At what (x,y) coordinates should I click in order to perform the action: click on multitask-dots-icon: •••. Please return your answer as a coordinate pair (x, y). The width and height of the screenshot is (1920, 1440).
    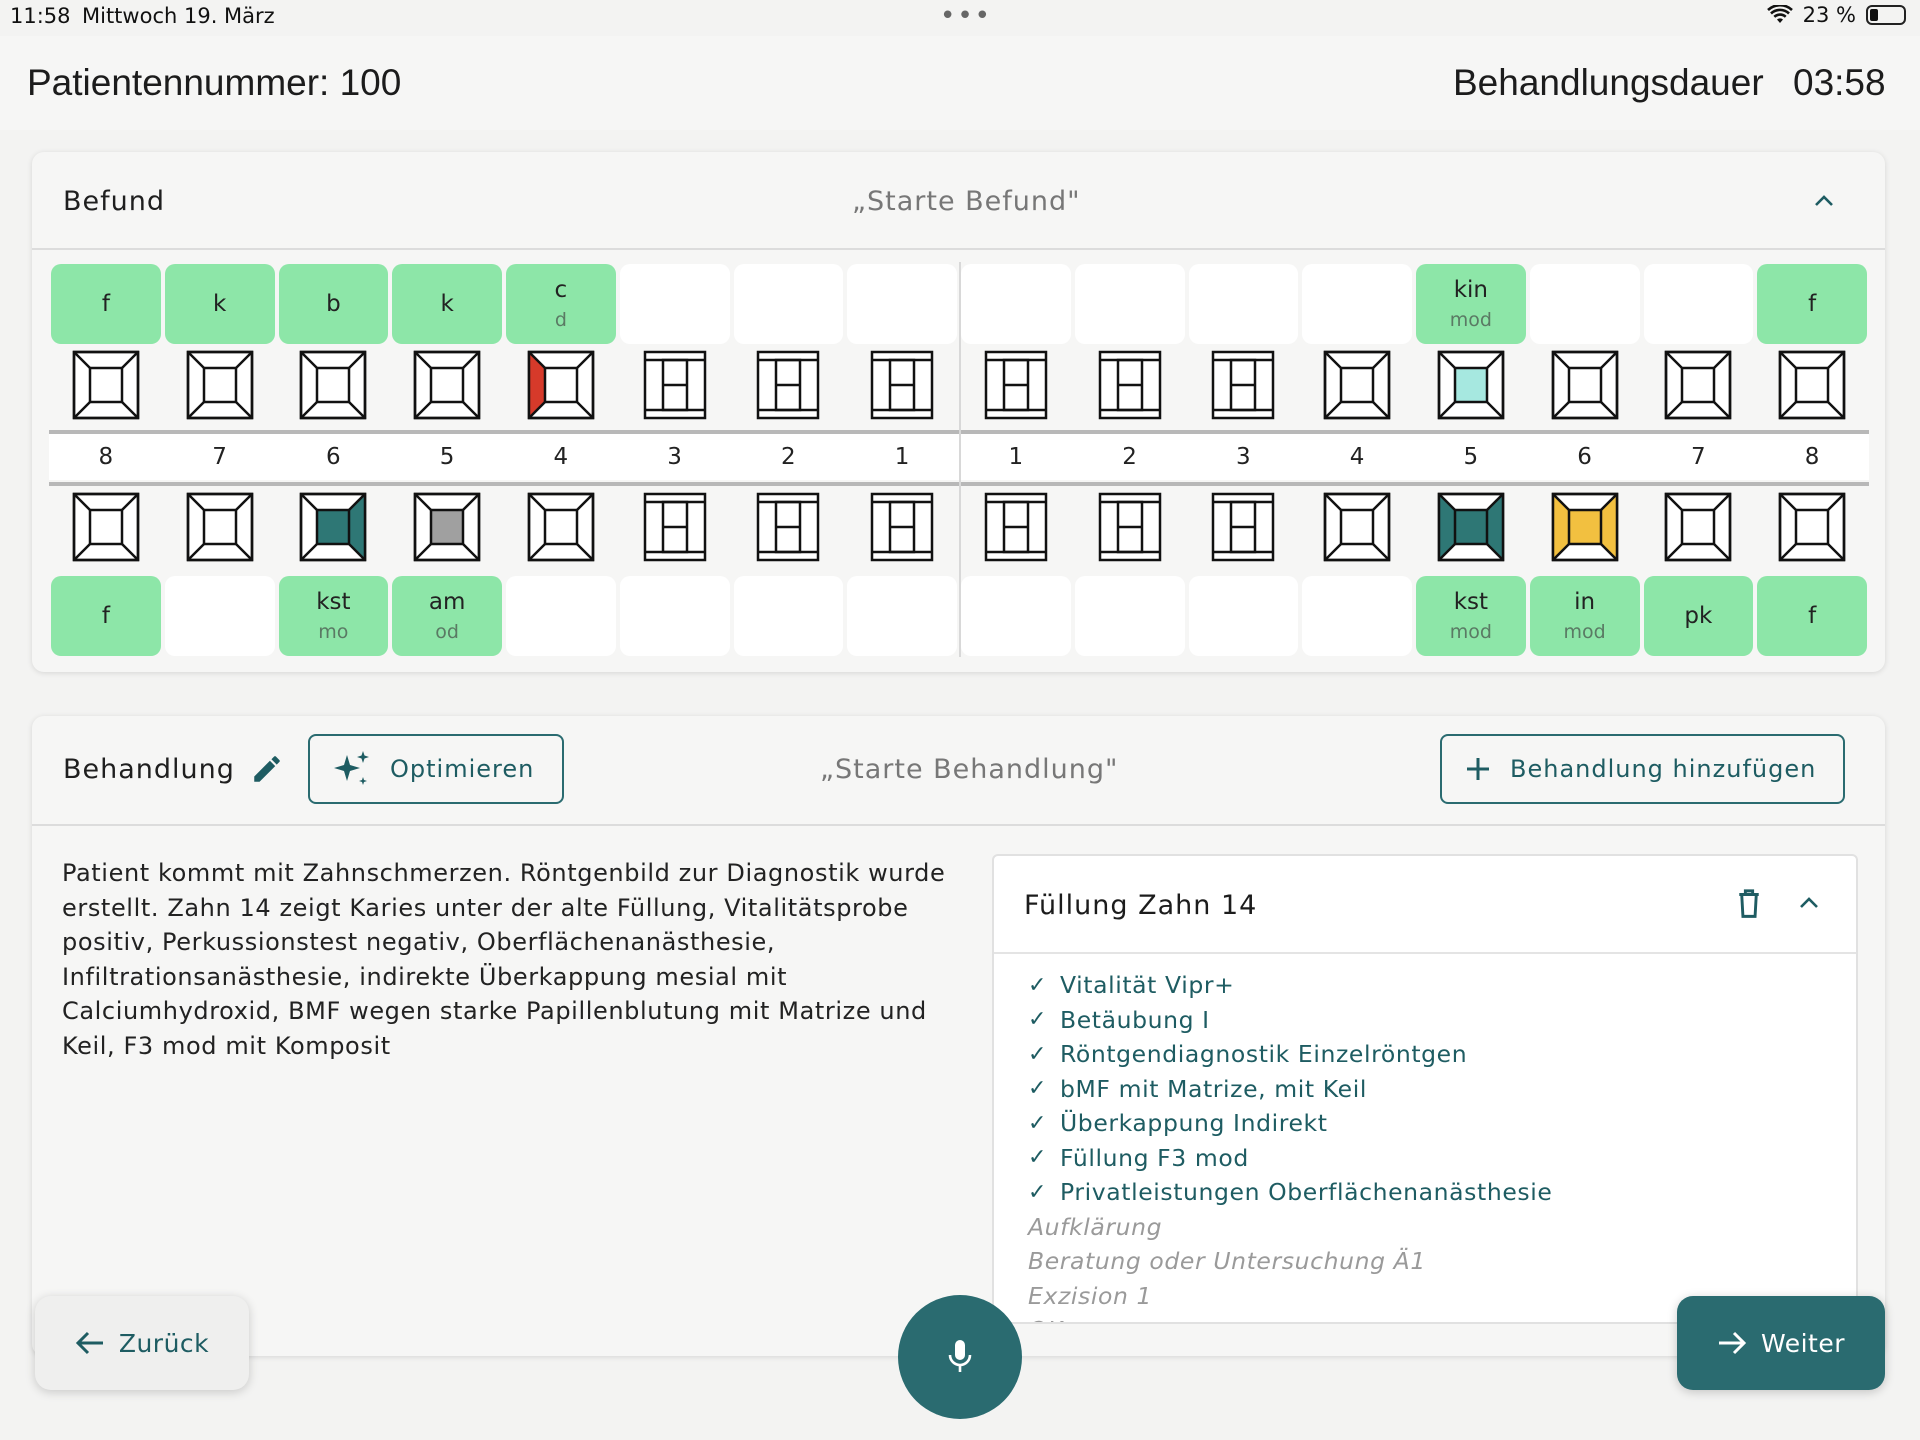
    Looking at the image, I should click on (966, 16).